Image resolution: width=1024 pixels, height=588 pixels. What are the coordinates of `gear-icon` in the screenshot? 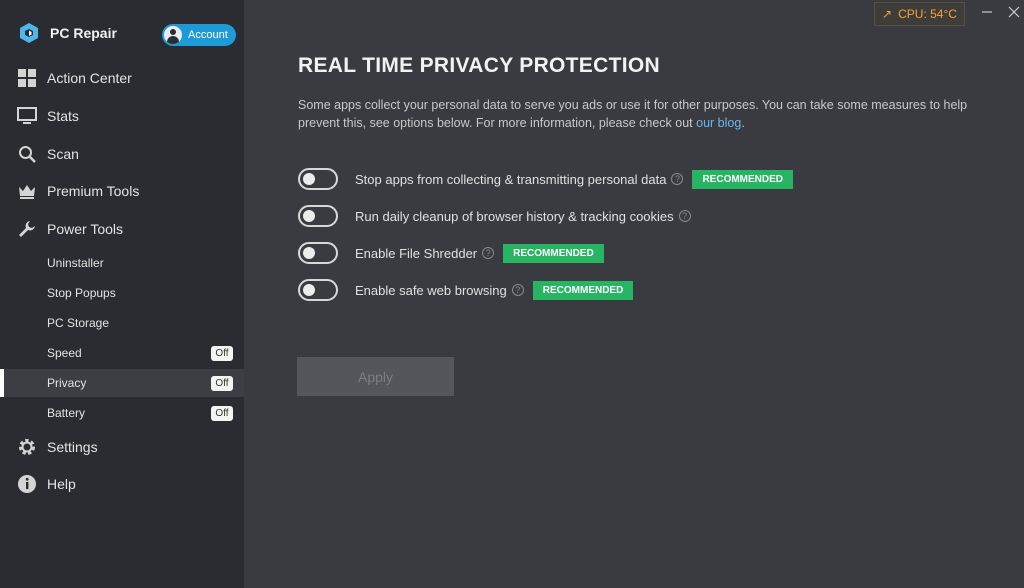 It's located at (27, 447).